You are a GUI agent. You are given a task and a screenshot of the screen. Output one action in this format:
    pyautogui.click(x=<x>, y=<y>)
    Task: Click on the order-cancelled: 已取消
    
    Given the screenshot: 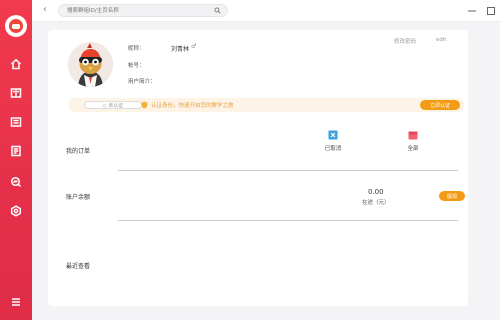 What is the action you would take?
    pyautogui.click(x=333, y=141)
    